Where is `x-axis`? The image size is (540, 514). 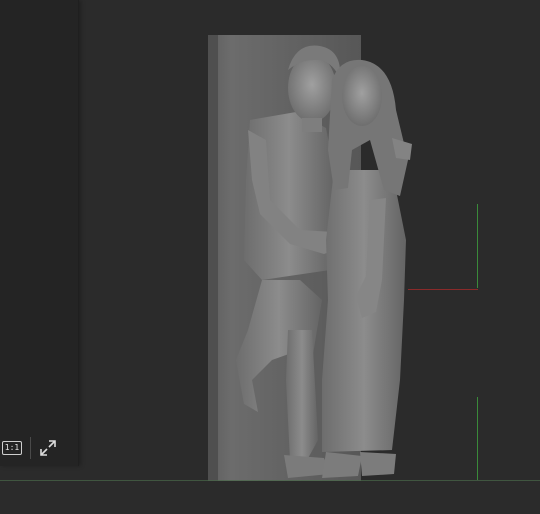 x-axis is located at coordinates (443, 289).